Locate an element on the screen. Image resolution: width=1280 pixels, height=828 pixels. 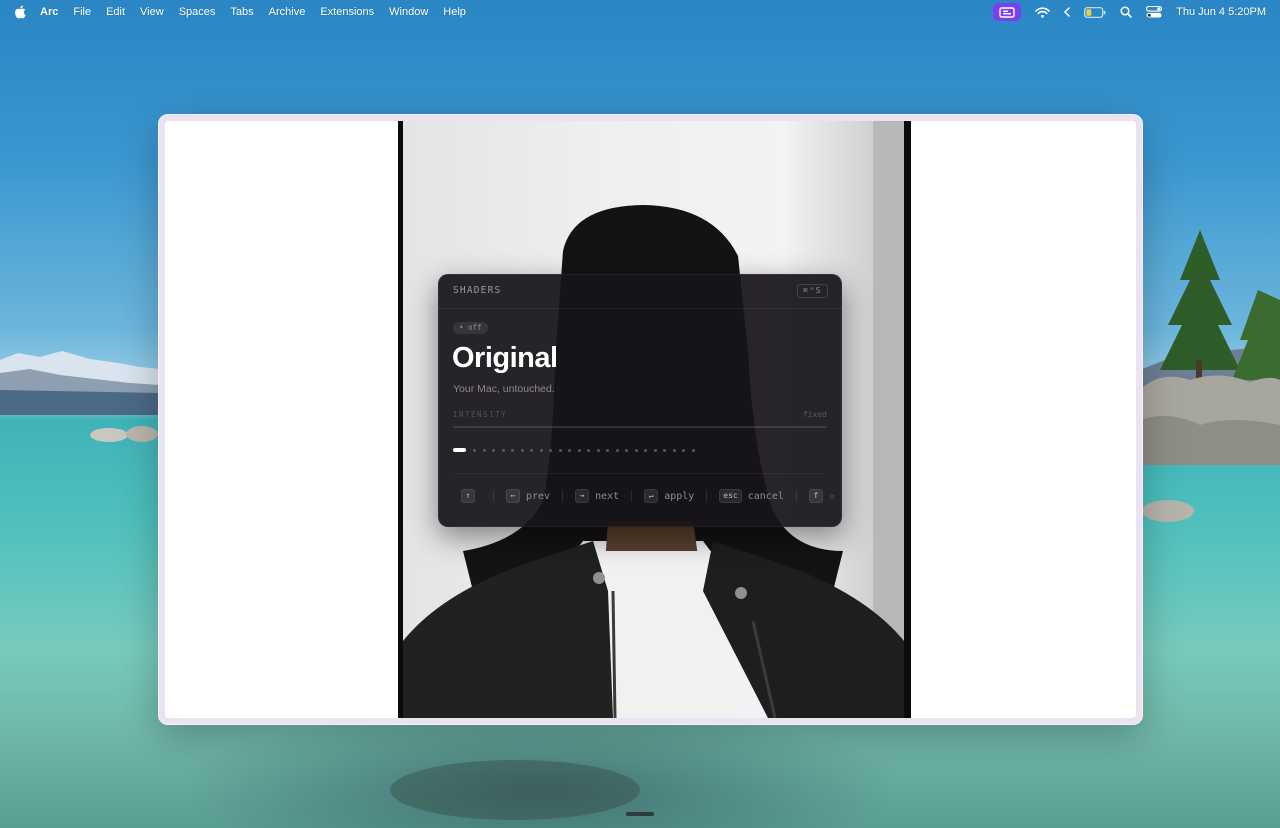
up-key: ↑ is located at coordinates (468, 496).